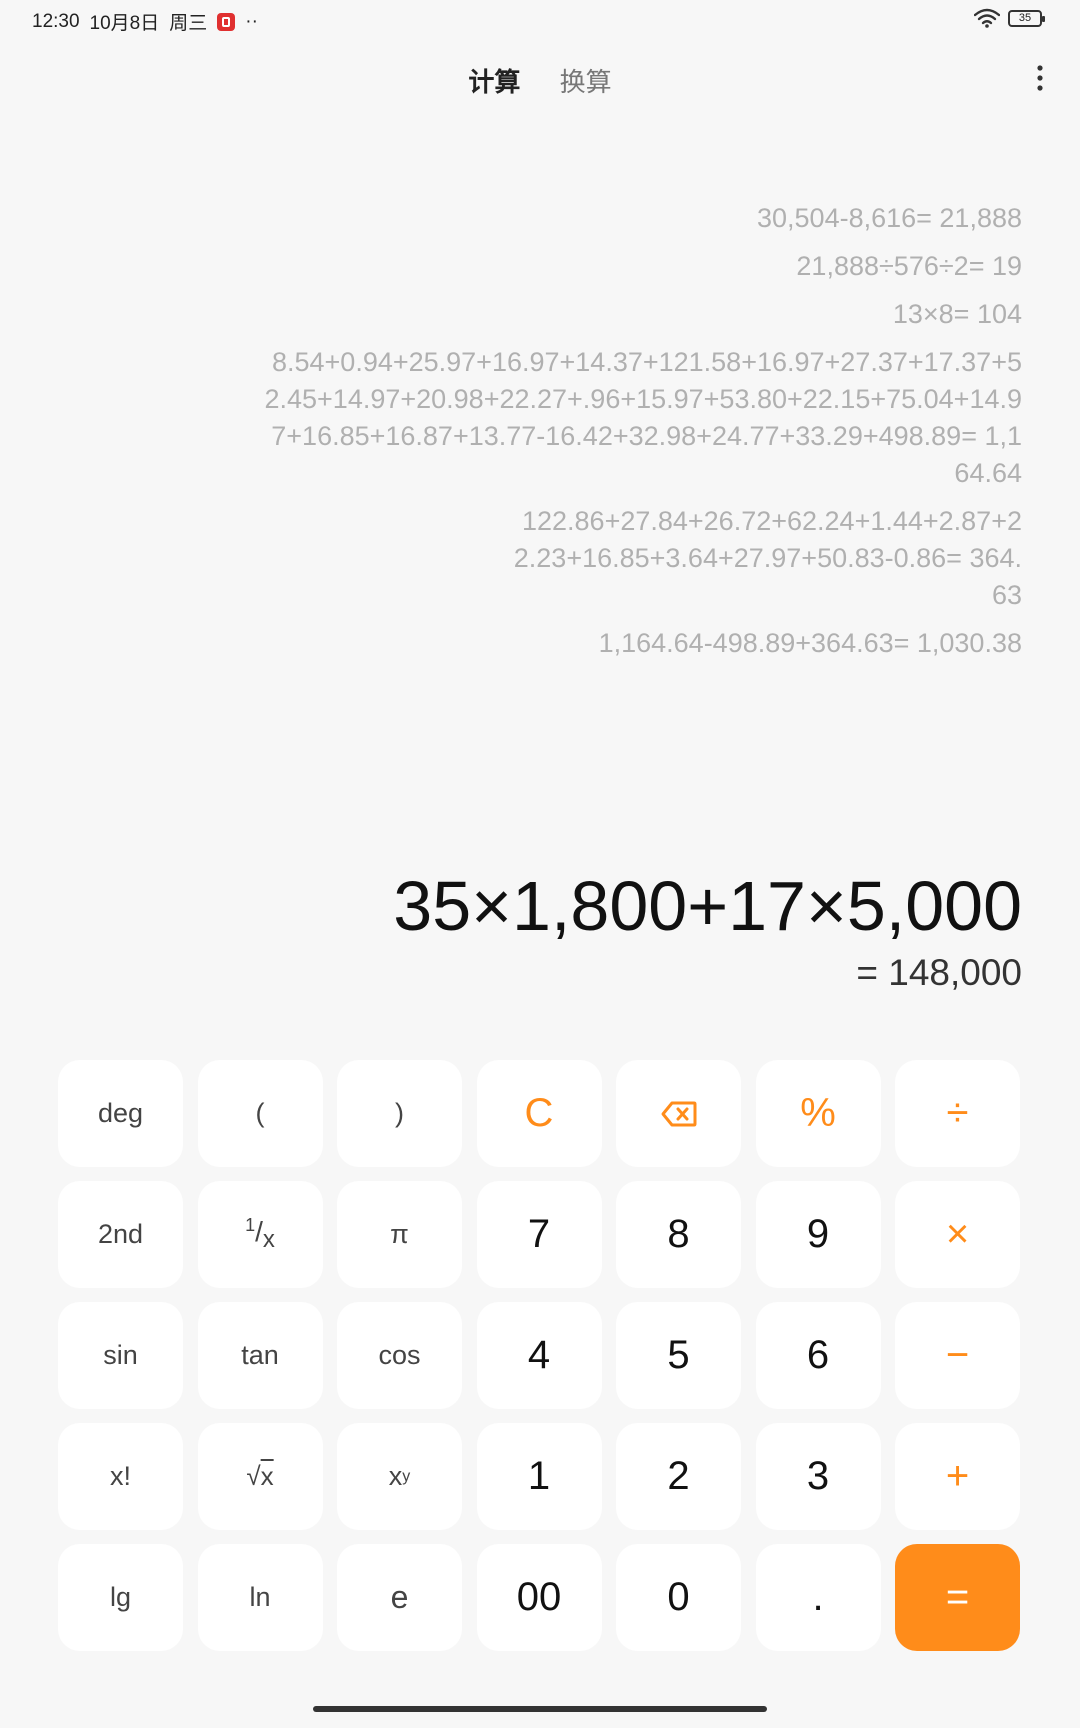  Describe the element at coordinates (818, 1476) in the screenshot. I see `digit-3-button: 3` at that location.